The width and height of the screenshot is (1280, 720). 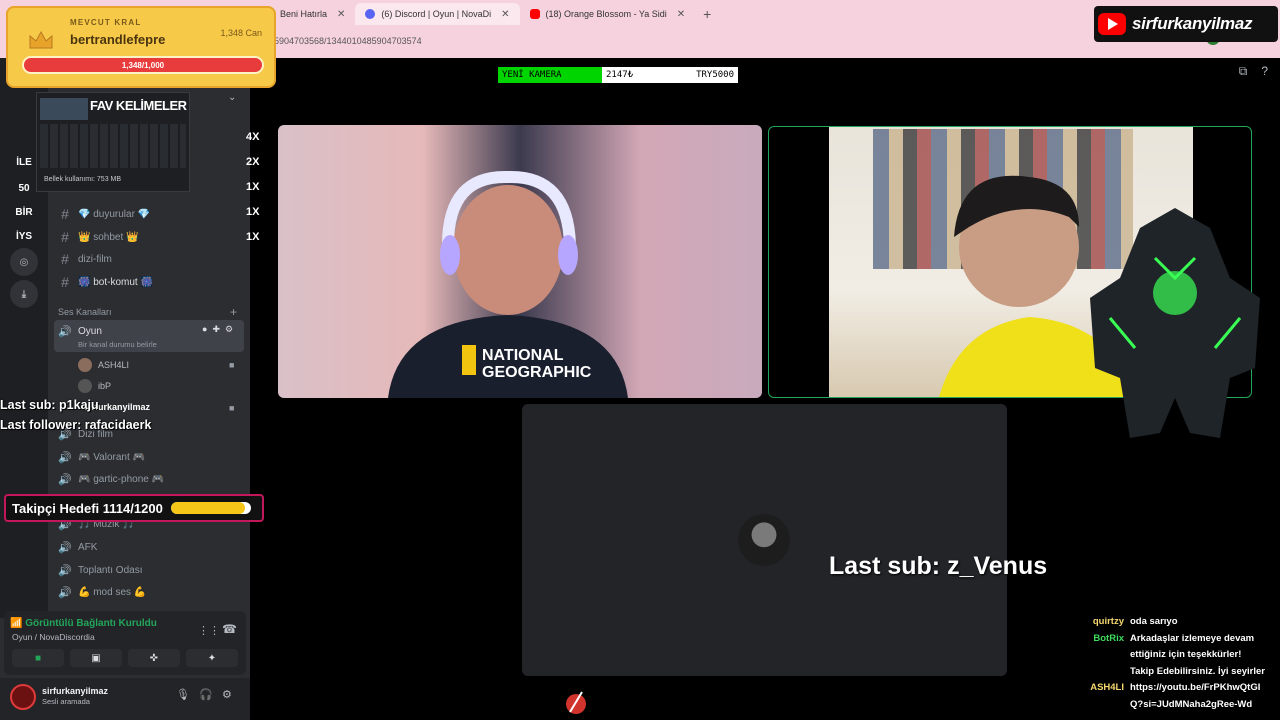 What do you see at coordinates (1181, 622) in the screenshot?
I see `chat-message: quirtzy oda sarıyo` at bounding box center [1181, 622].